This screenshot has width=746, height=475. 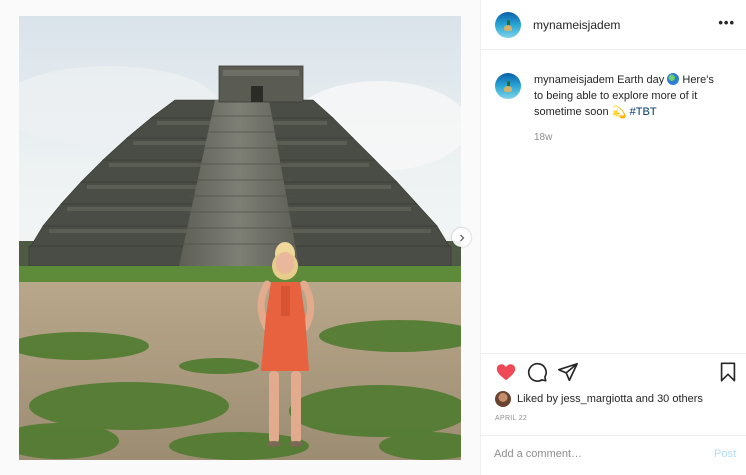 I want to click on paper-plane-icon, so click(x=568, y=372).